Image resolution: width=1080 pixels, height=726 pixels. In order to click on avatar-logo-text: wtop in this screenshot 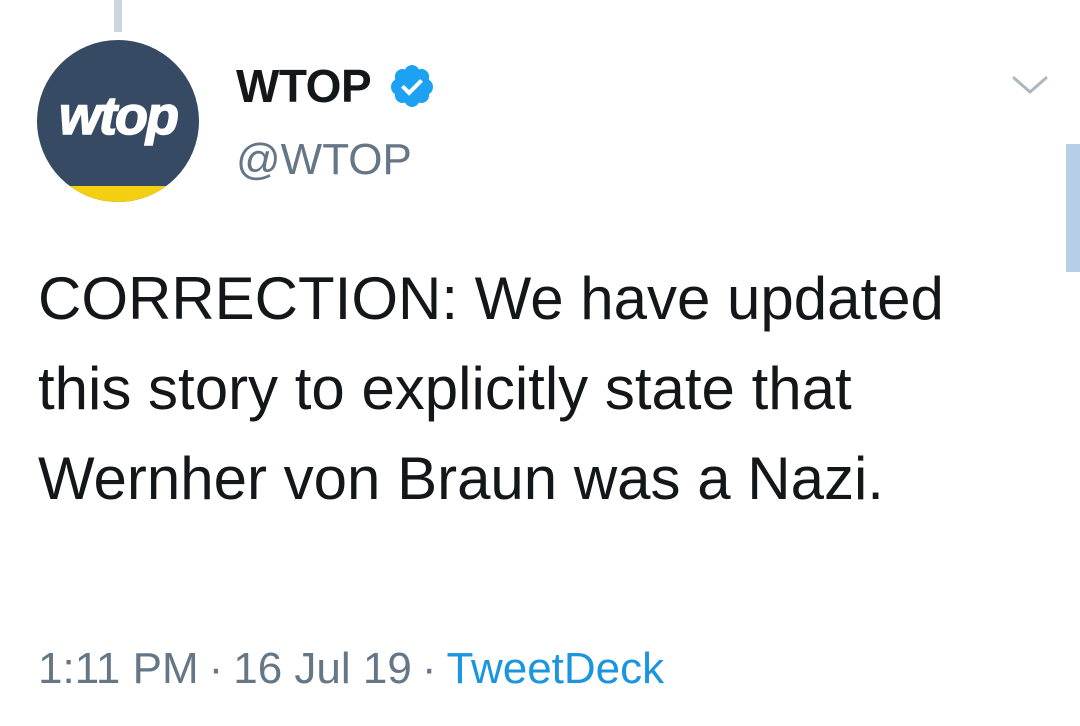, I will do `click(118, 116)`.